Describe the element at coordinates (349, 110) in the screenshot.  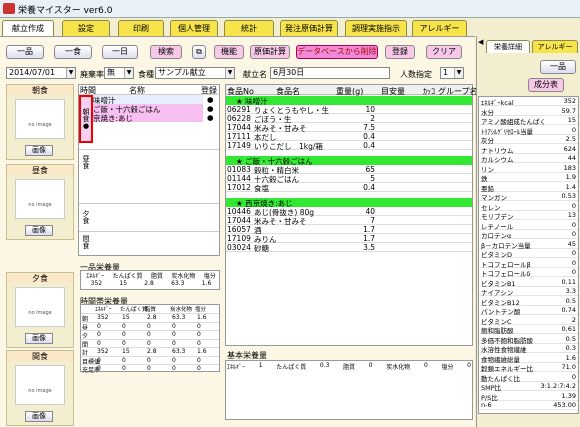
I see `ingredient-row: 06291 りょくとうもやし・生 10` at that location.